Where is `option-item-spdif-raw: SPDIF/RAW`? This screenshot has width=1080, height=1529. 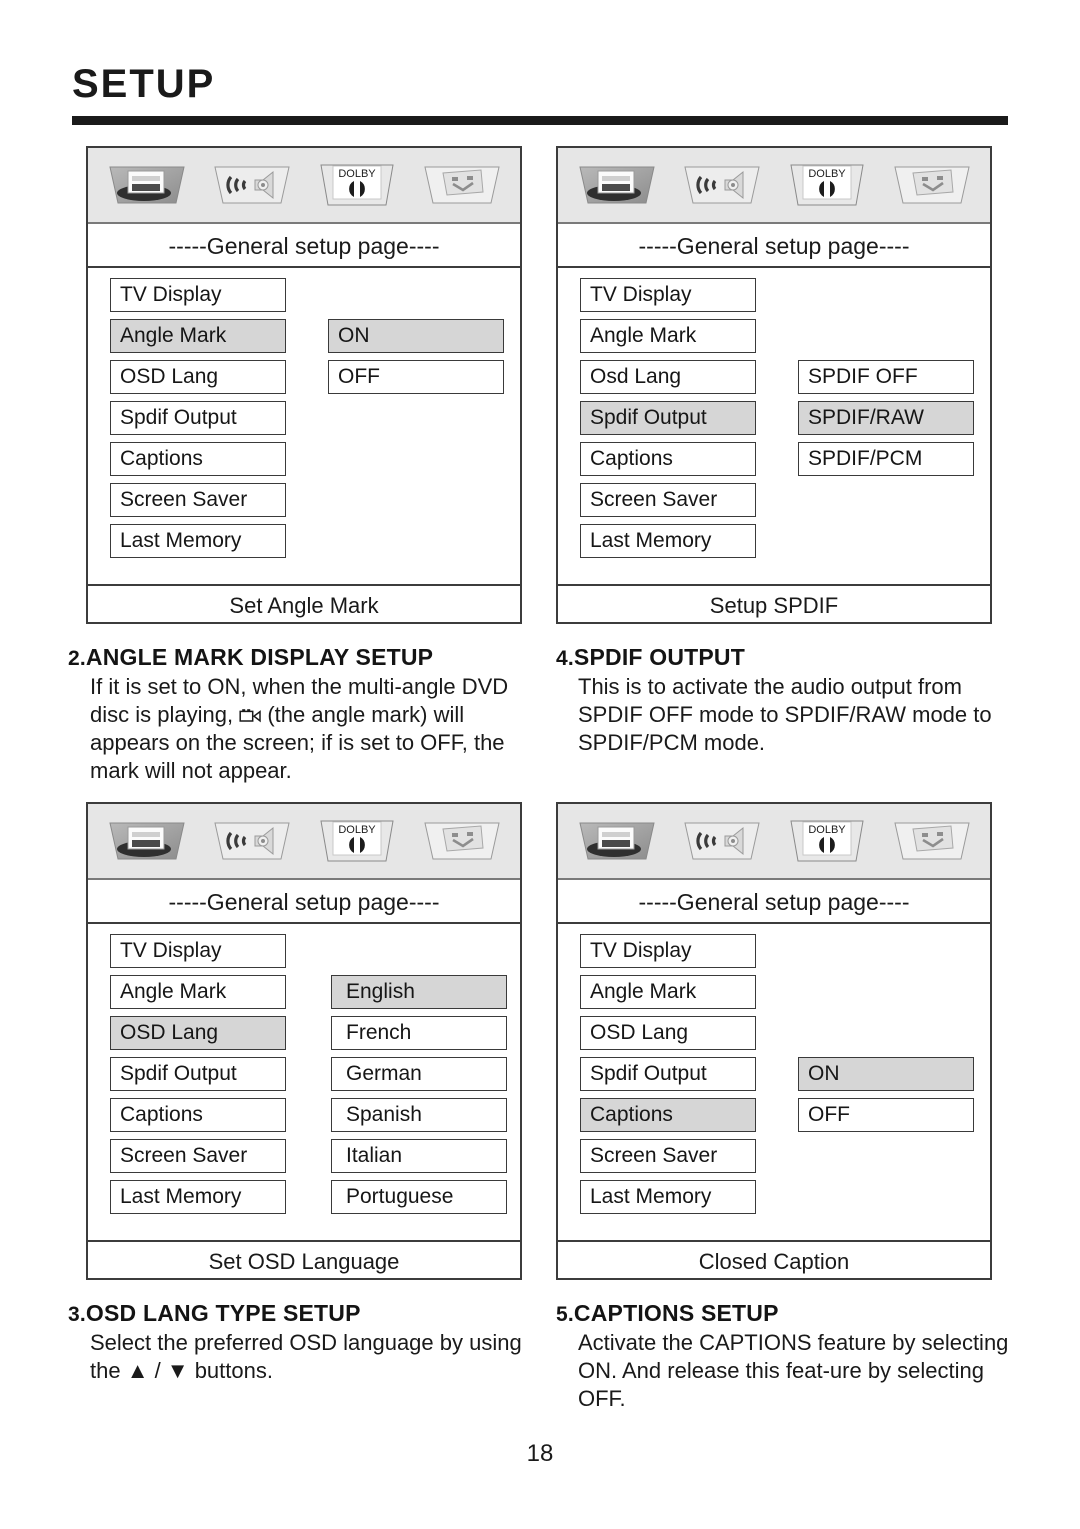 option-item-spdif-raw: SPDIF/RAW is located at coordinates (886, 418).